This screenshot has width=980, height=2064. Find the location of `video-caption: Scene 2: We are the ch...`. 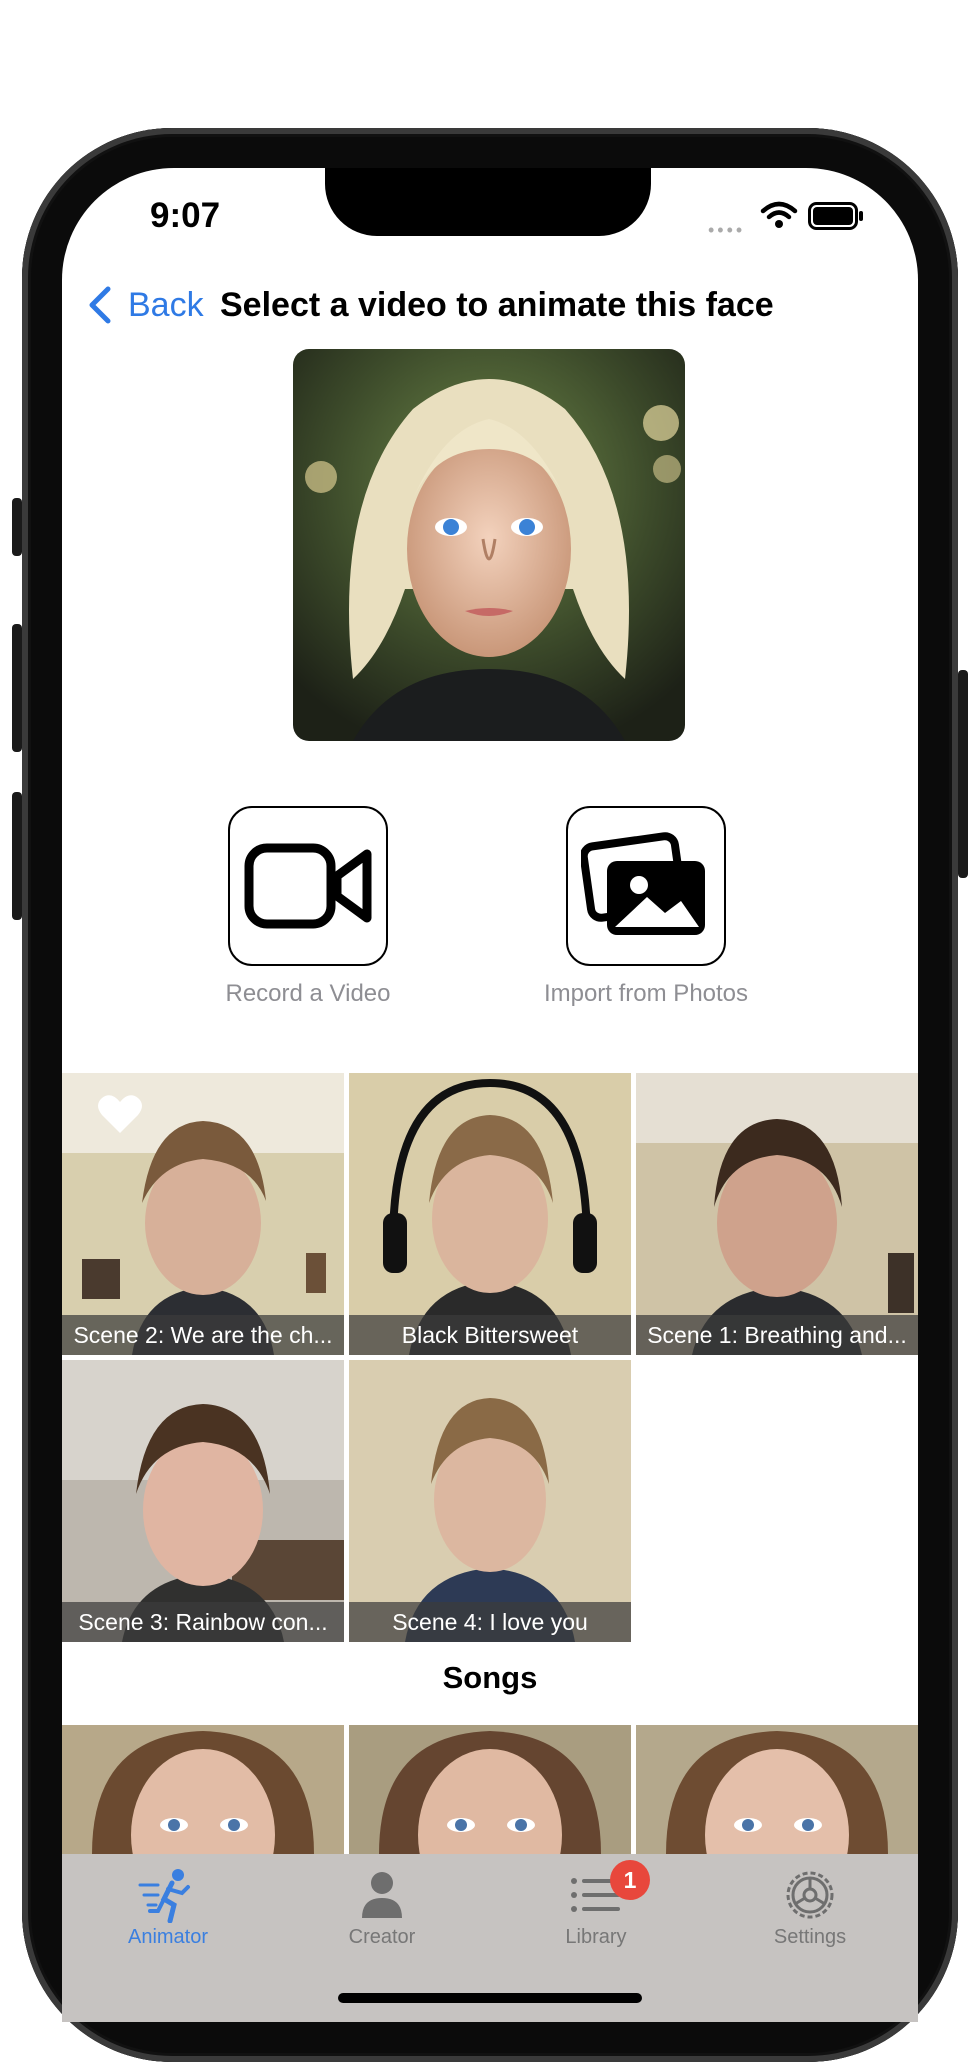

video-caption: Scene 2: We are the ch... is located at coordinates (203, 1335).